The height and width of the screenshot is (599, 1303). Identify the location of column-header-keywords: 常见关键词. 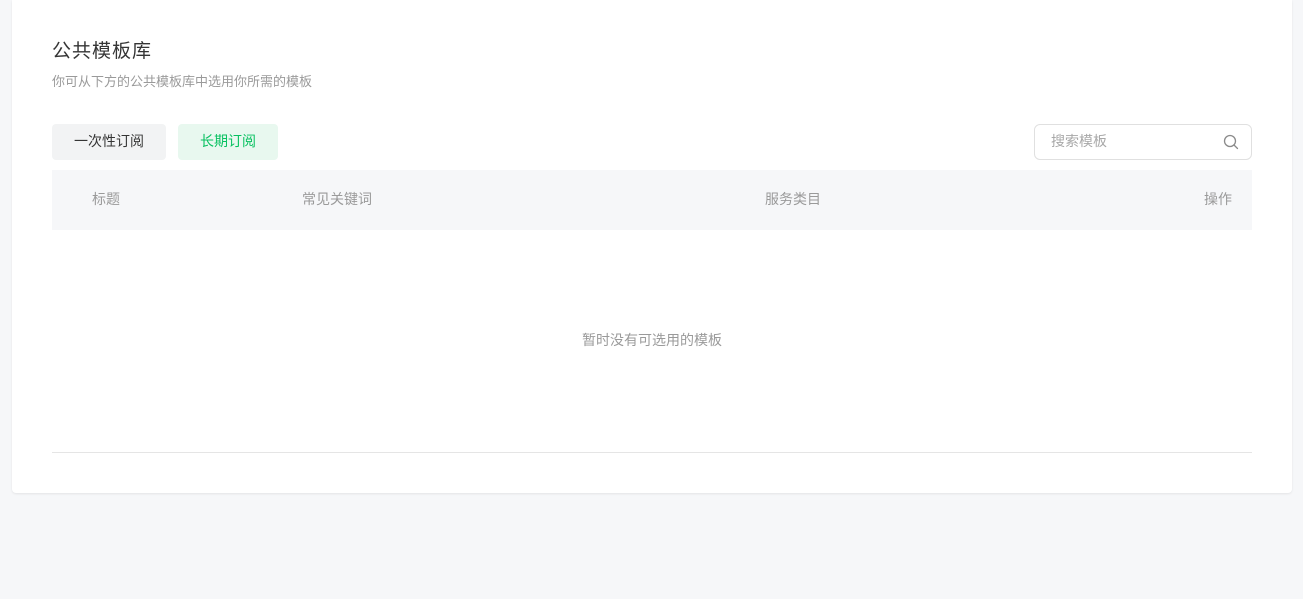
(337, 200).